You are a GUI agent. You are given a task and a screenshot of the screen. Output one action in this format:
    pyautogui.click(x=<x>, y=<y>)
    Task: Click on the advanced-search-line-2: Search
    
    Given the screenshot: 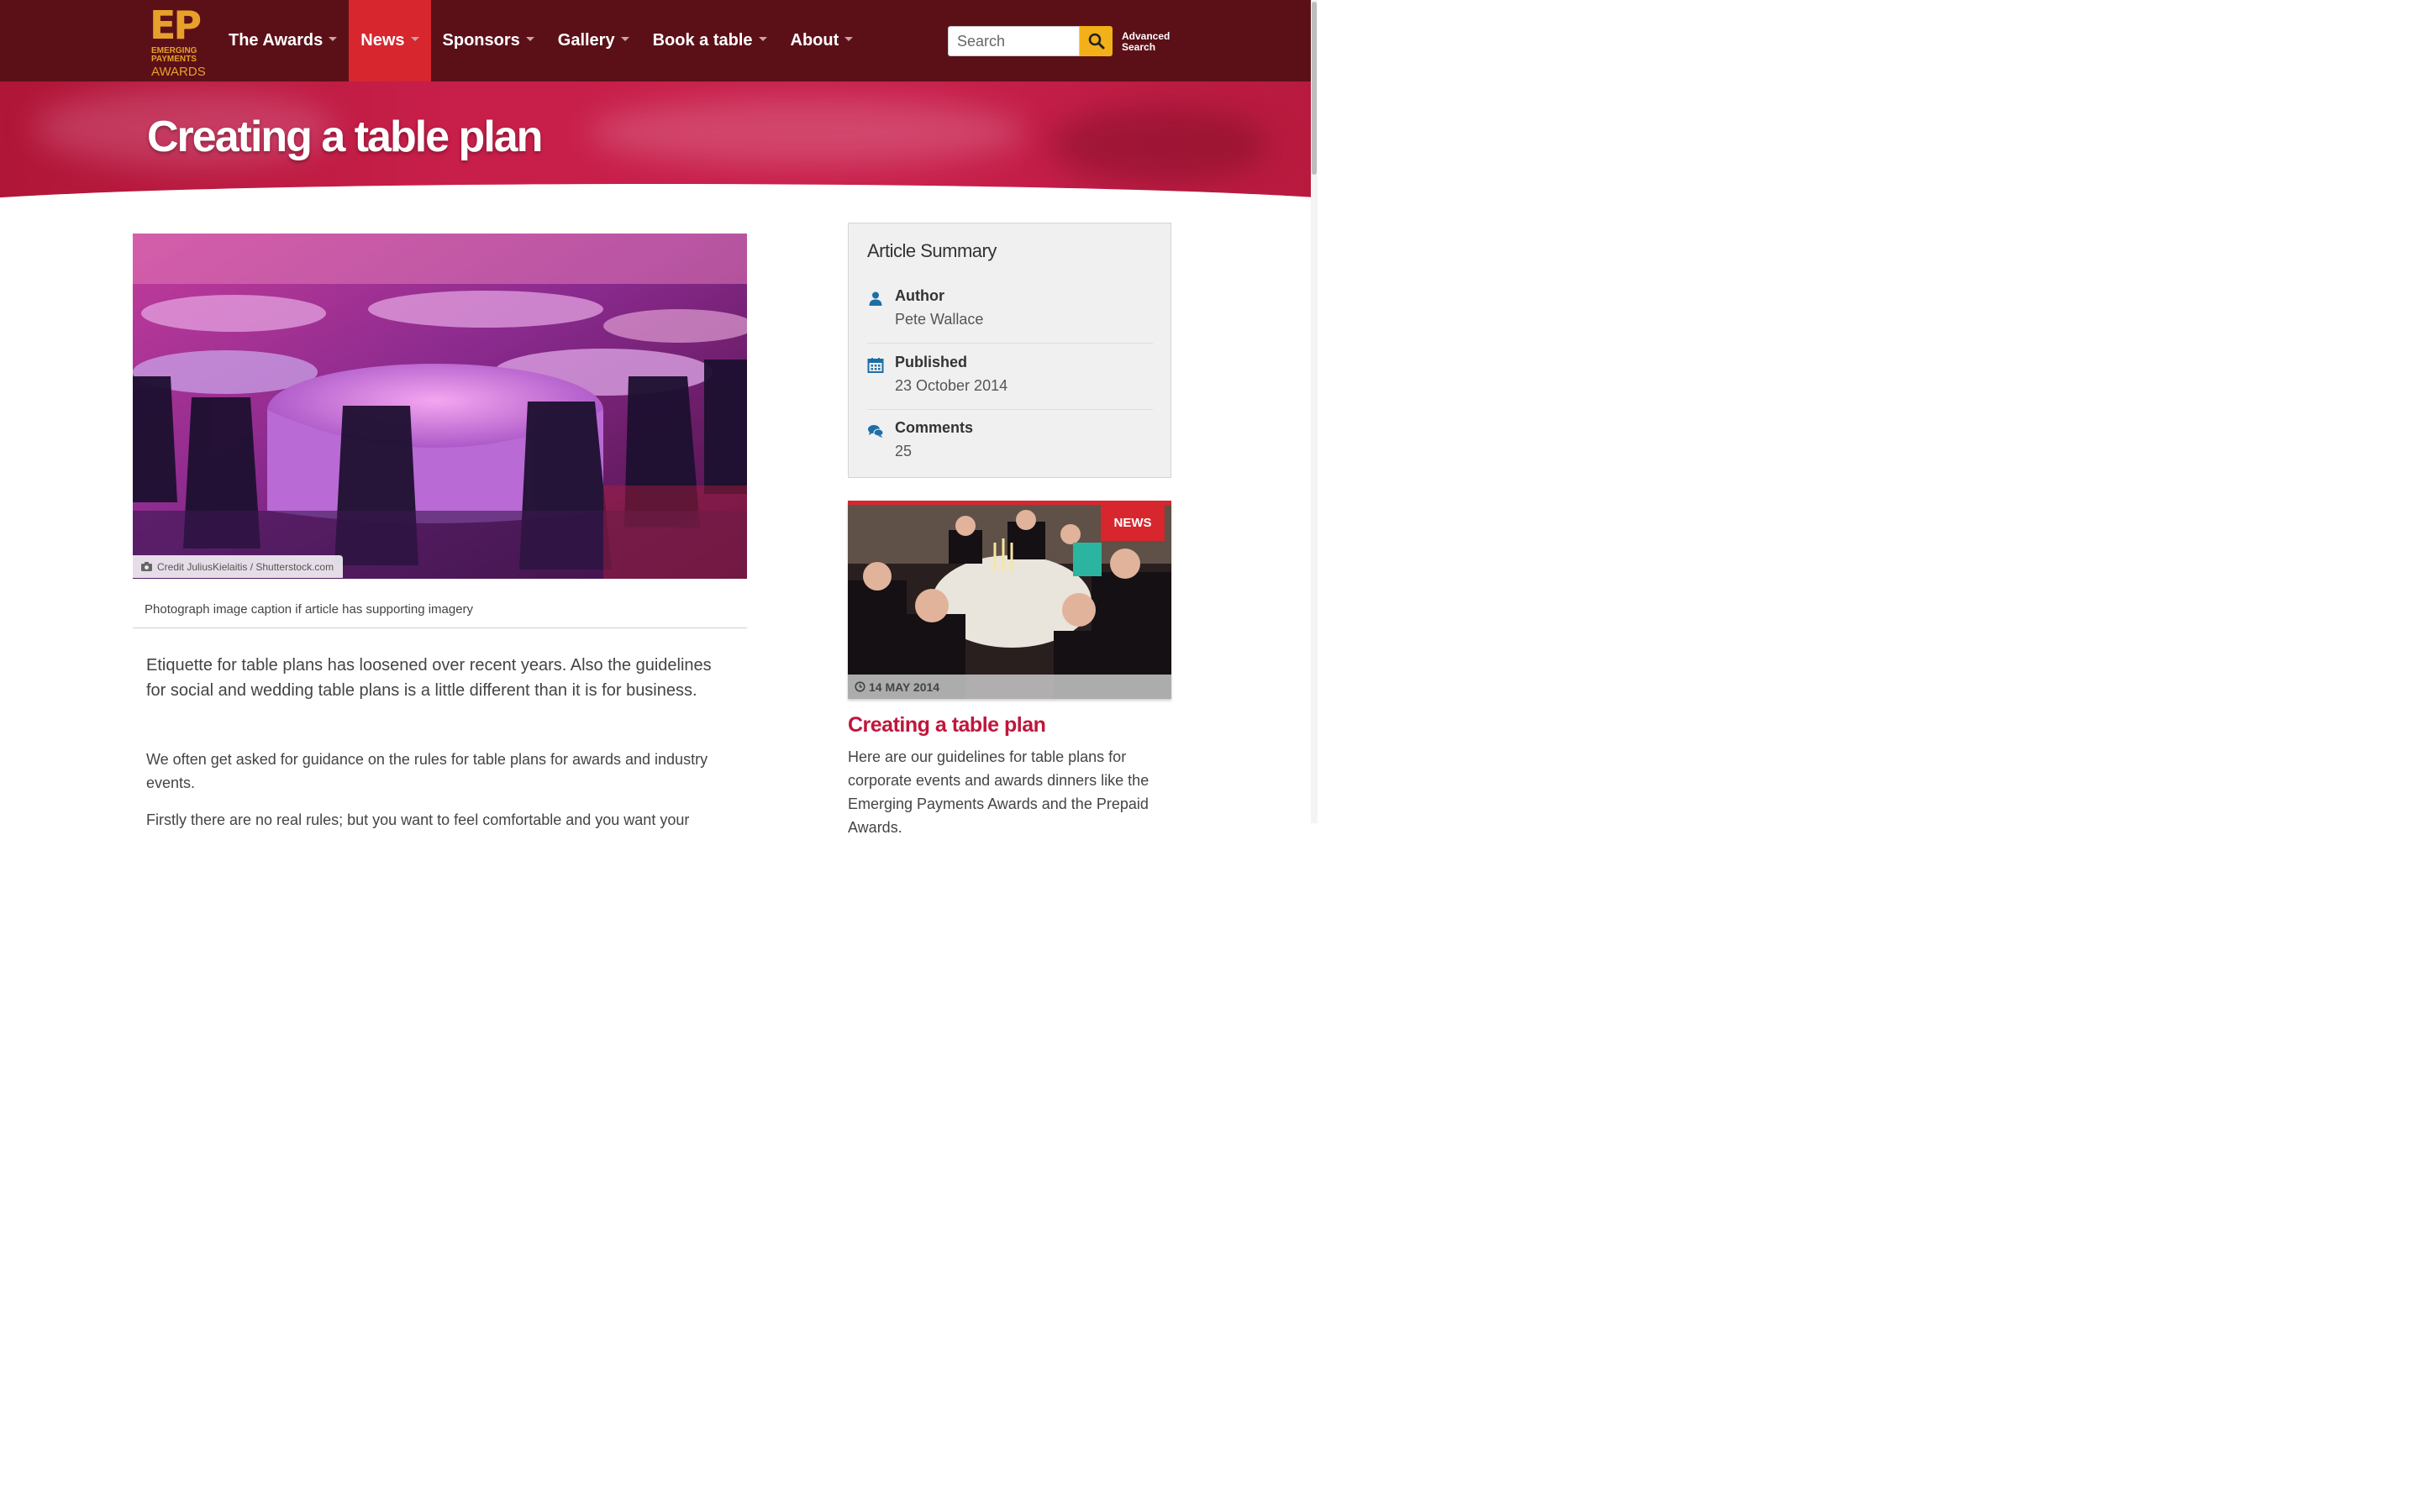 What is the action you would take?
    pyautogui.click(x=1139, y=47)
    